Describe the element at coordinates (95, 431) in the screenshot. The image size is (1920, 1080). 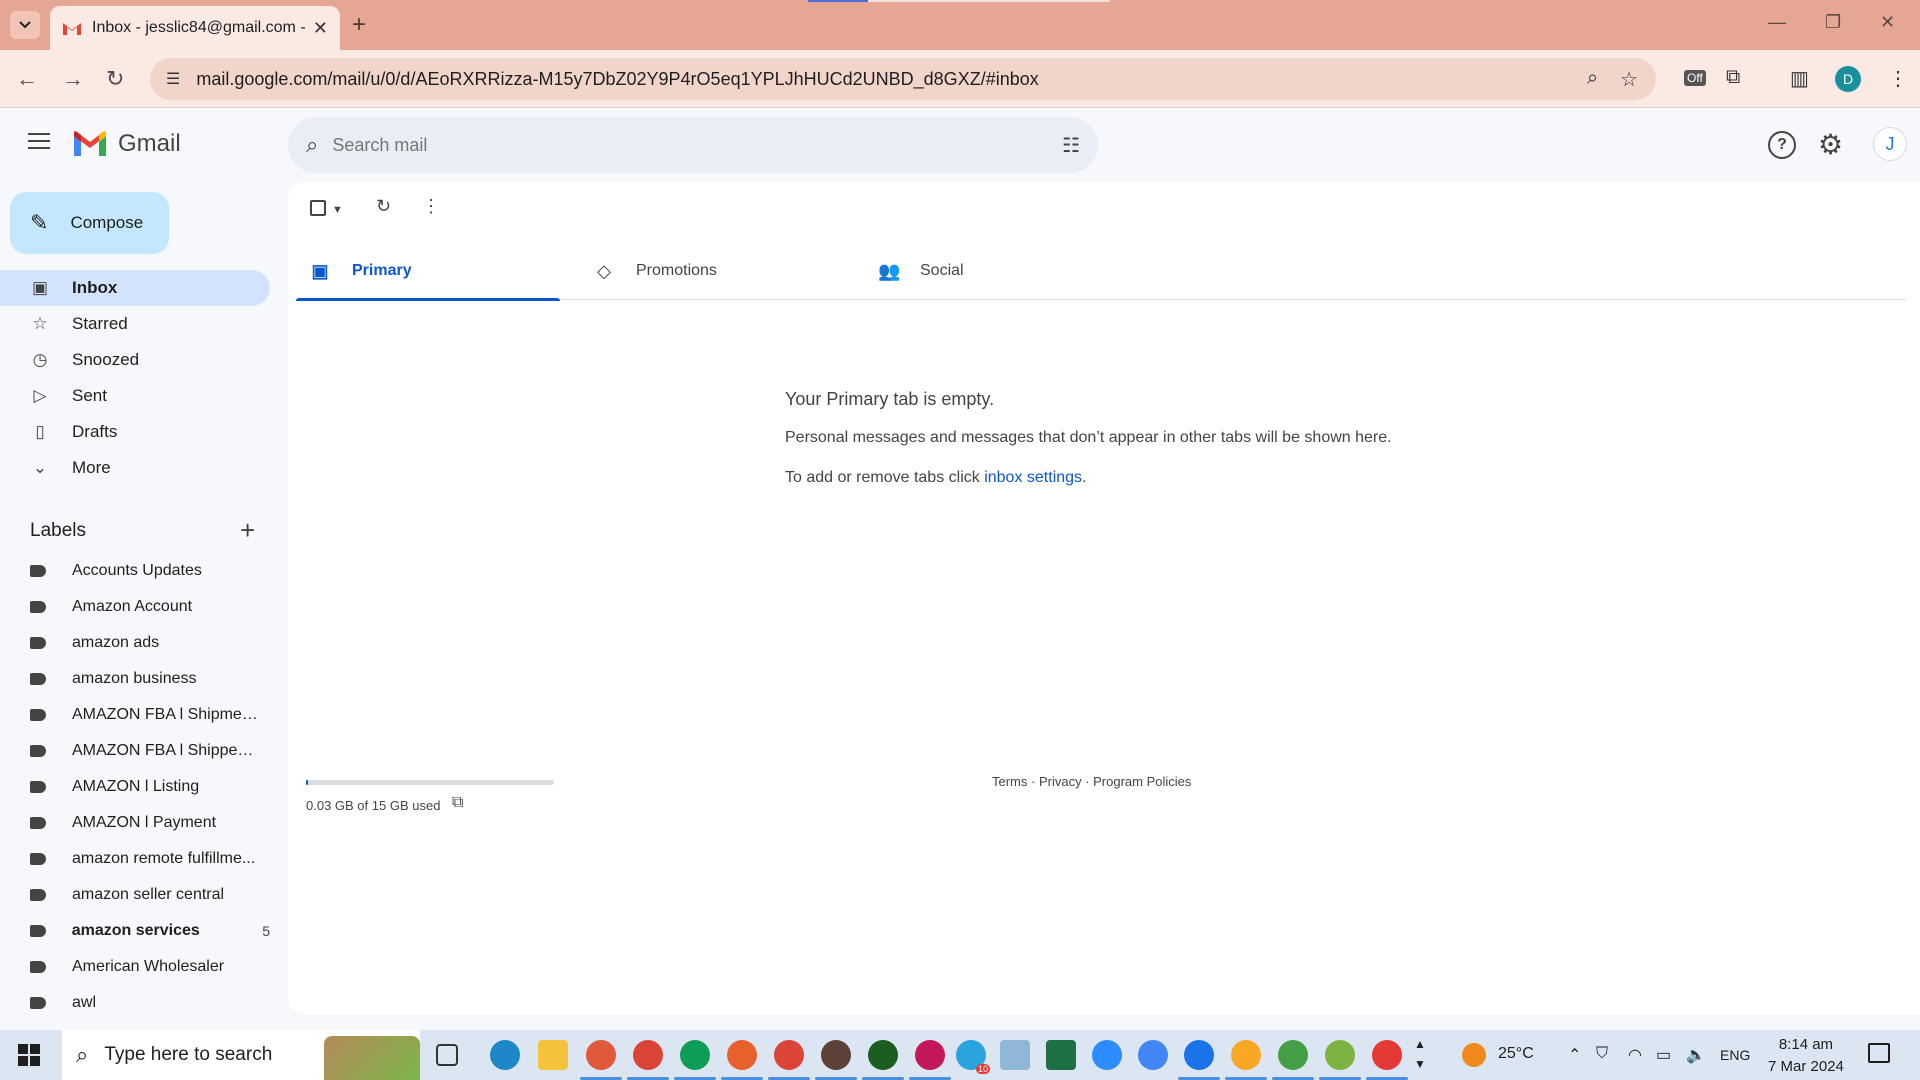
I see `nav-item-label: Drafts` at that location.